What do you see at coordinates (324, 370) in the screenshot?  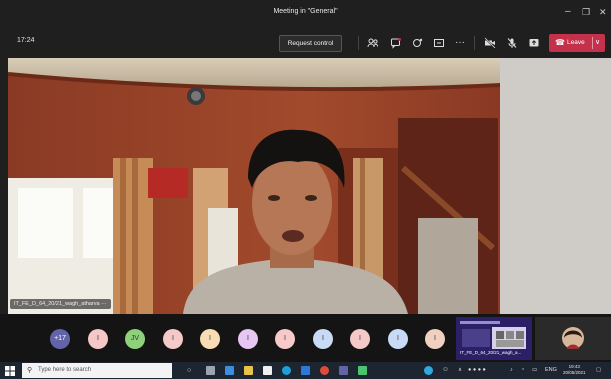 I see `chrome-icon` at bounding box center [324, 370].